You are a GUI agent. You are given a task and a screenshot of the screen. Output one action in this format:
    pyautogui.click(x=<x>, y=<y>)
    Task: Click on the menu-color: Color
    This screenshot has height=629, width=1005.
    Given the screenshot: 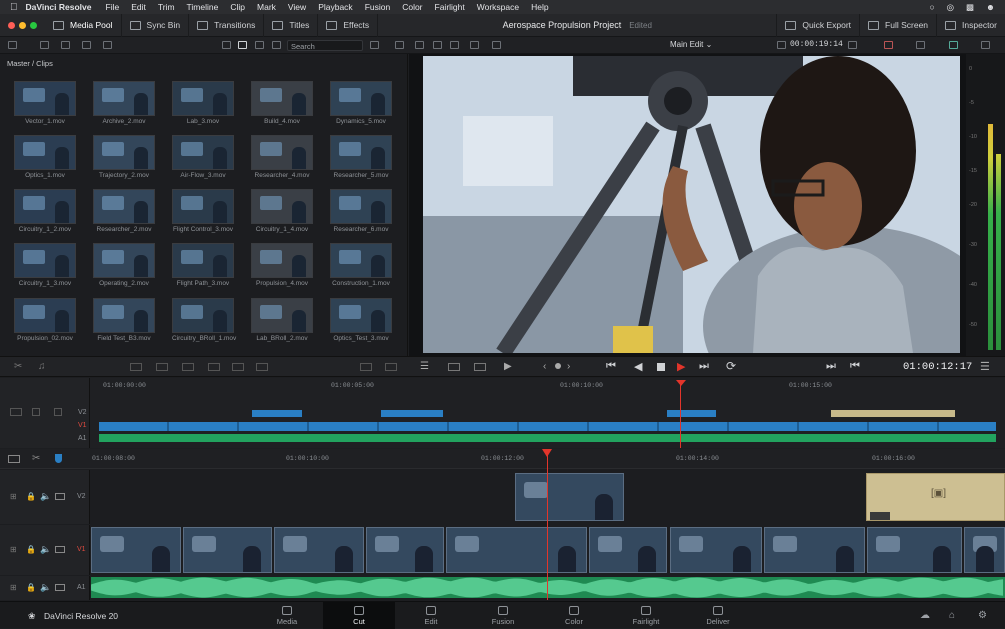 What is the action you would take?
    pyautogui.click(x=412, y=7)
    